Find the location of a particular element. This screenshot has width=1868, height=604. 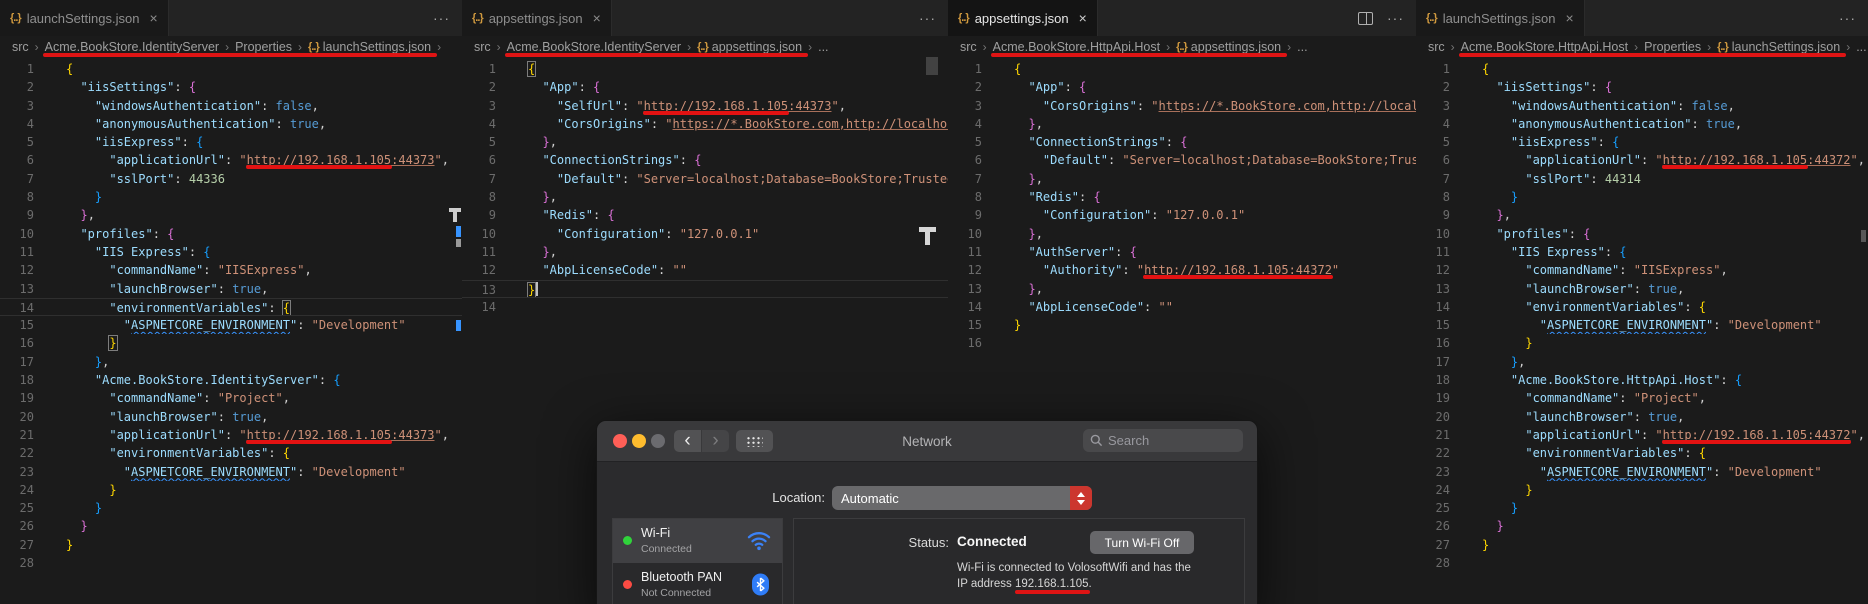

code-line: 6 "ConnectionStrings": { is located at coordinates (705, 160).